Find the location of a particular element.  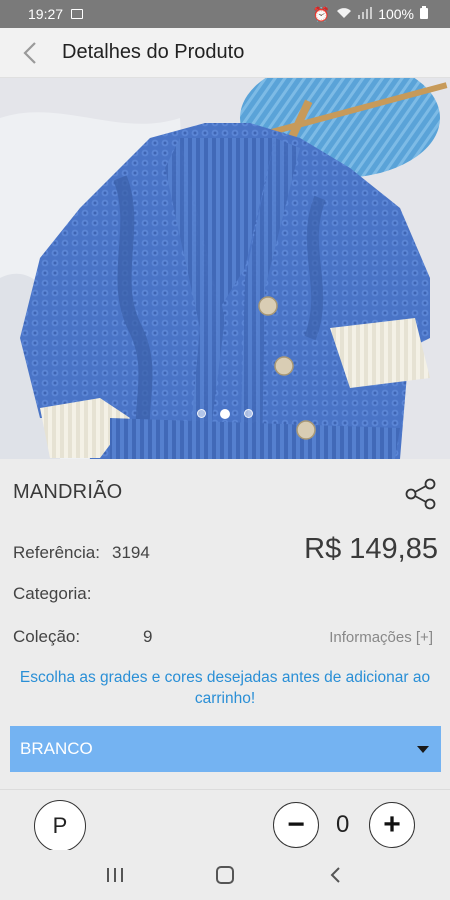

system-back-button is located at coordinates (335, 875).